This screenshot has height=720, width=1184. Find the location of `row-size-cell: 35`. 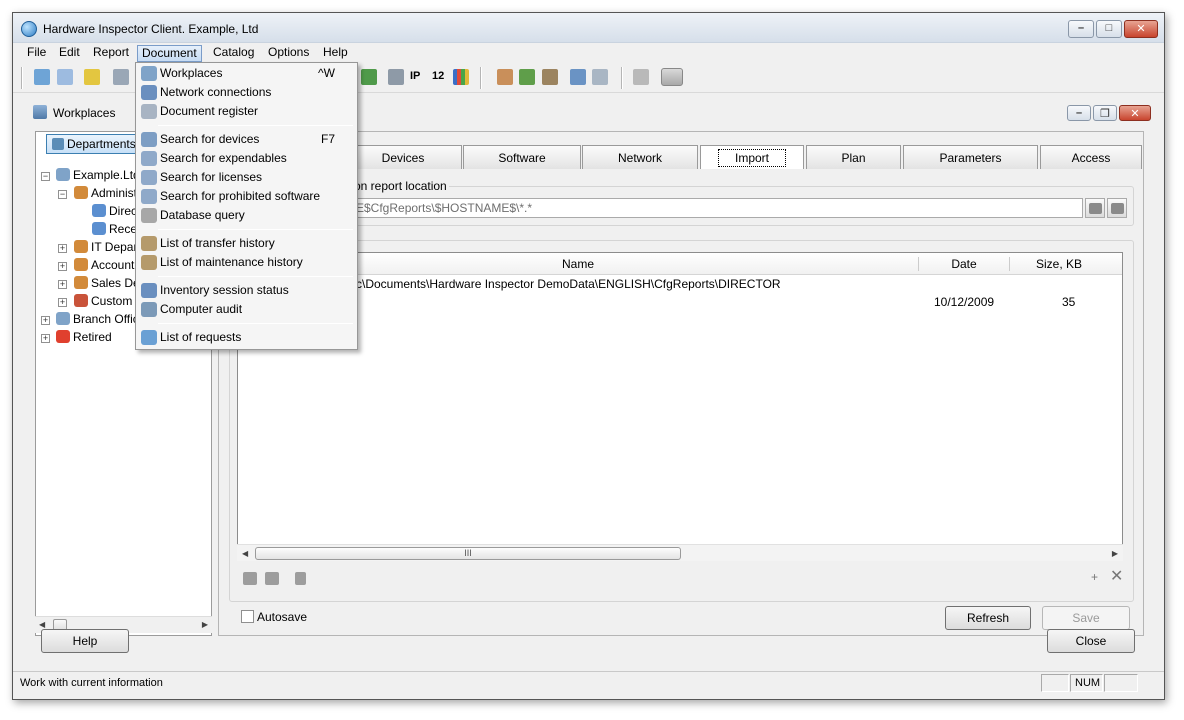

row-size-cell: 35 is located at coordinates (1068, 302).